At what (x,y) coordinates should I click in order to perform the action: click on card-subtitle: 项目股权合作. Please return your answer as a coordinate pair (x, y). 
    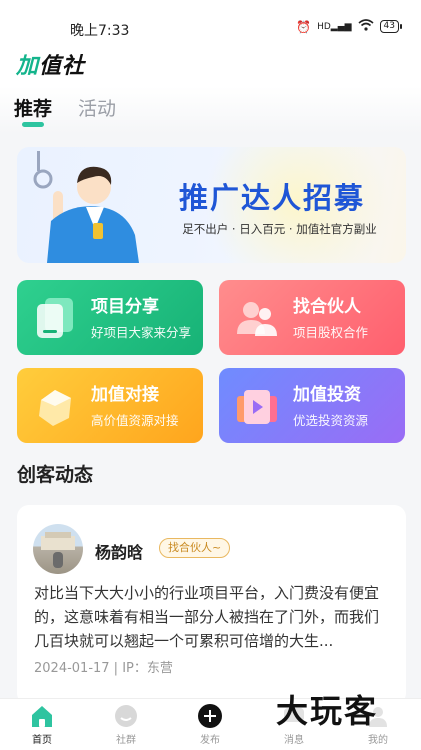
    Looking at the image, I should click on (331, 332).